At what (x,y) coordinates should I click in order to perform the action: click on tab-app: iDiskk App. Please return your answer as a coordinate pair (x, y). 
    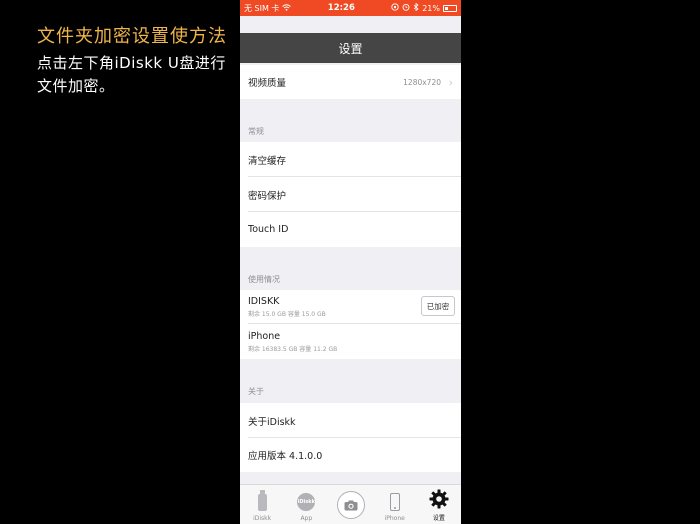
    Looking at the image, I should click on (306, 504).